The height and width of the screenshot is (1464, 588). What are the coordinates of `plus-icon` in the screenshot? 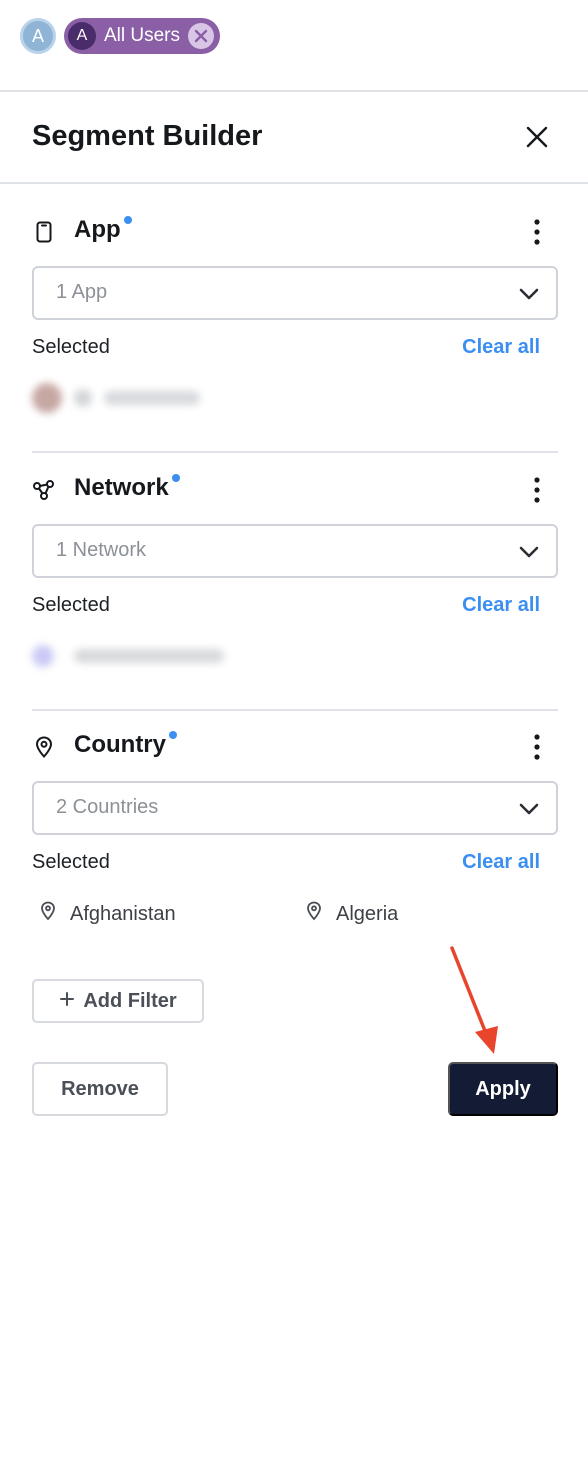 It's located at (67, 1001).